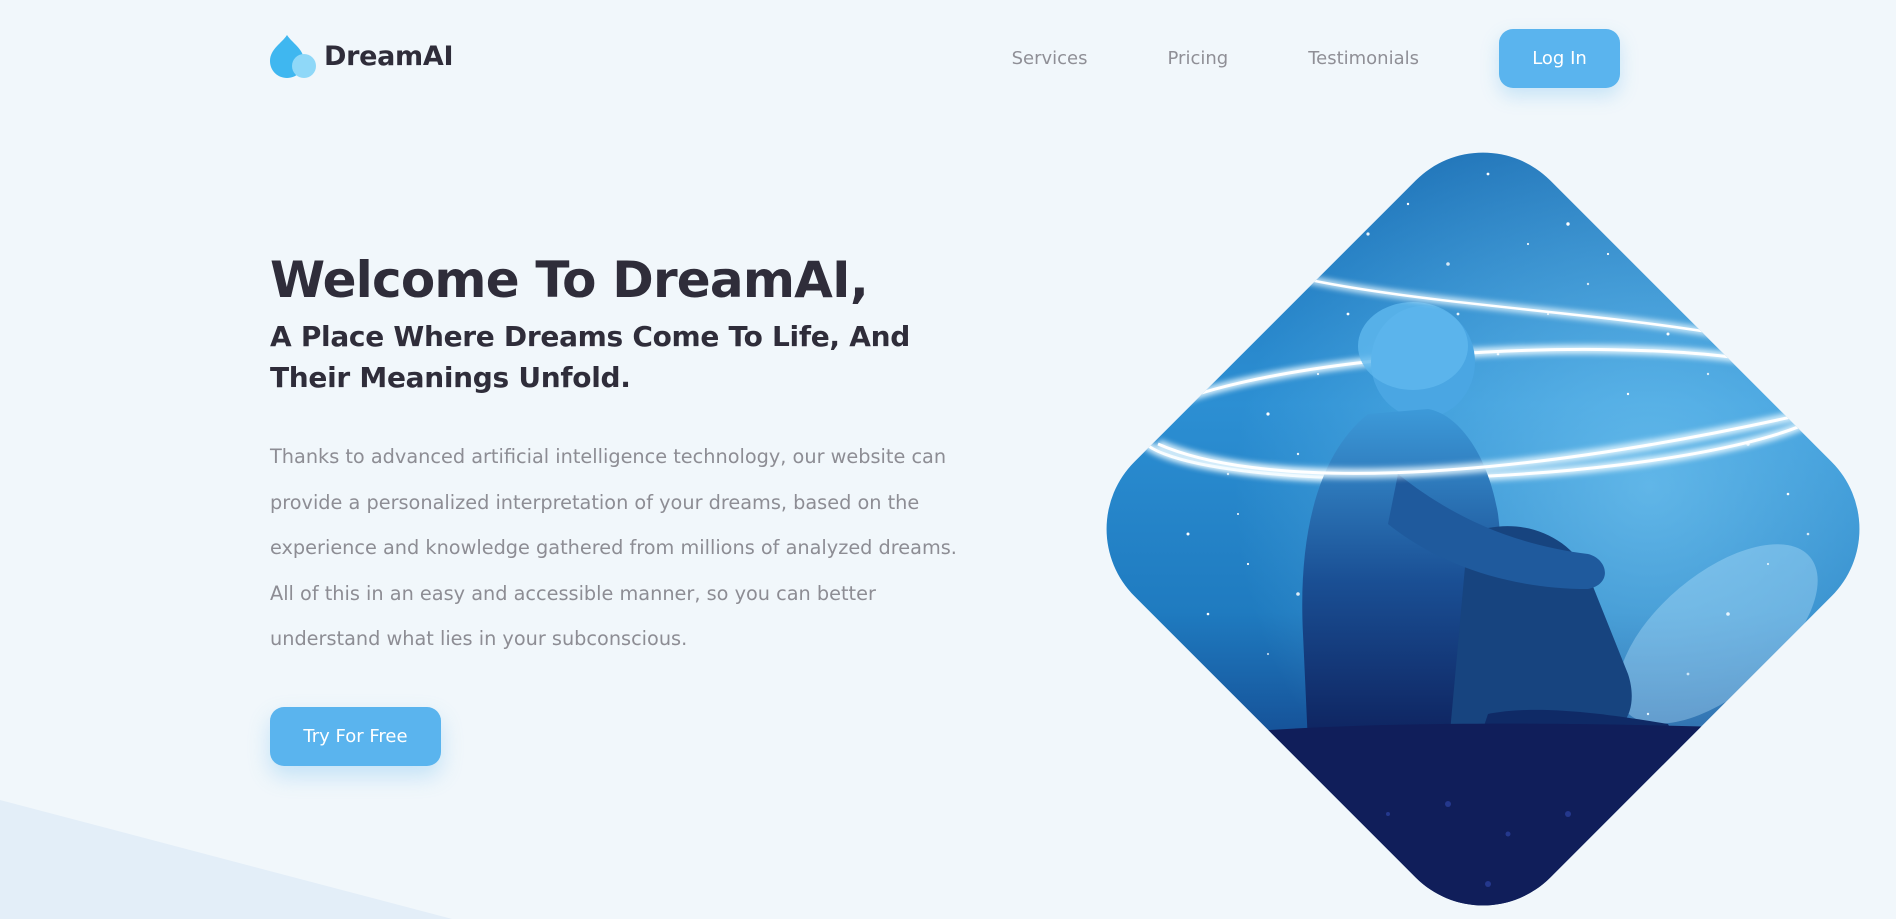 The width and height of the screenshot is (1896, 919). I want to click on decorative-wedge, so click(266, 859).